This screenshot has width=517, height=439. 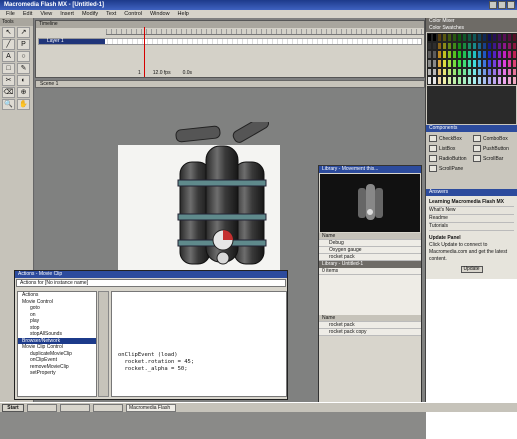 I want to click on tool-button-12: 🔍, so click(x=8, y=104).